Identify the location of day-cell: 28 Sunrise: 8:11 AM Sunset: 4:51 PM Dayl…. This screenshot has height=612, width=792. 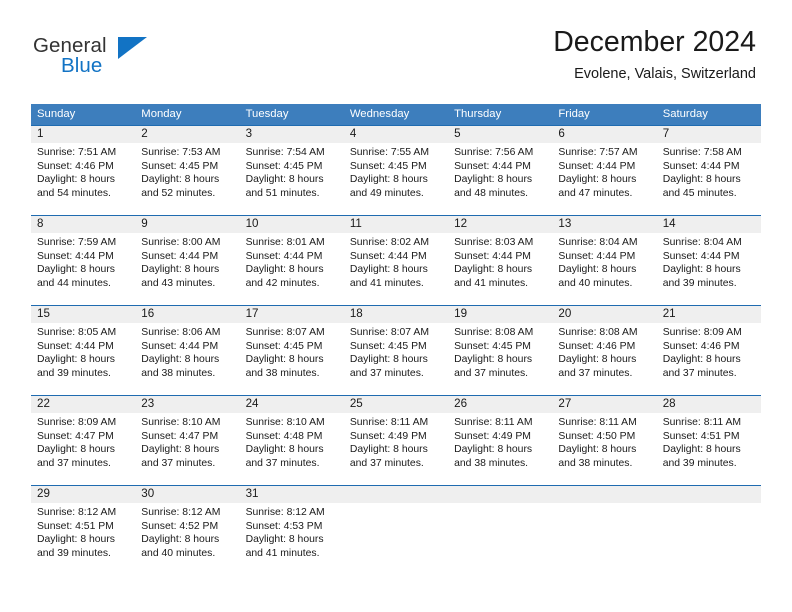
(709, 440).